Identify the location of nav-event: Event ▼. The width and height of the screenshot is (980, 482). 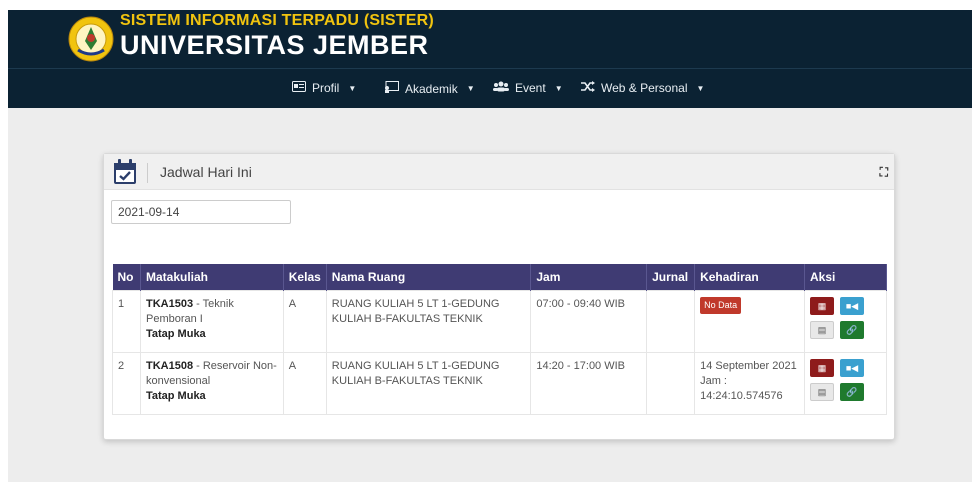
(528, 88).